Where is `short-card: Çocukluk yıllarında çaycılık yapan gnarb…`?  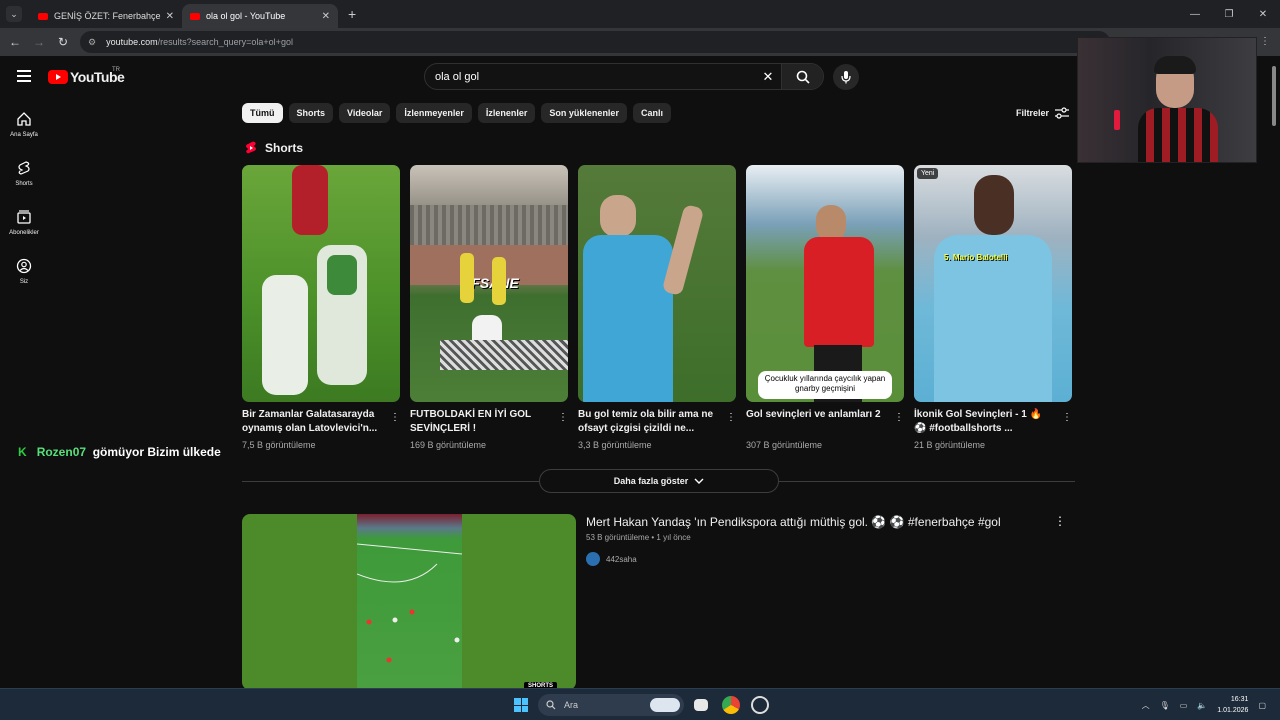 short-card: Çocukluk yıllarında çaycılık yapan gnarb… is located at coordinates (825, 307).